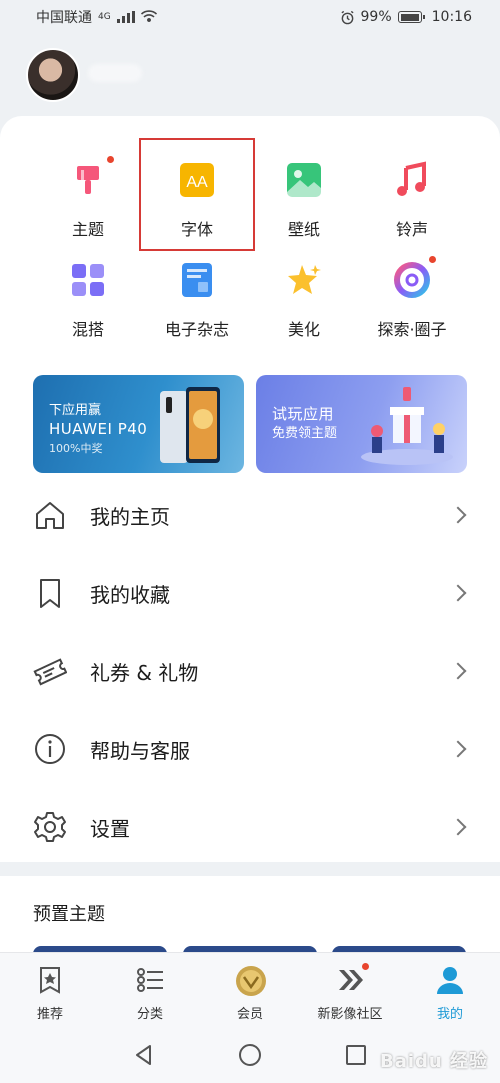 This screenshot has width=500, height=1083. I want to click on grid-item-beautify: 美化, so click(304, 300).